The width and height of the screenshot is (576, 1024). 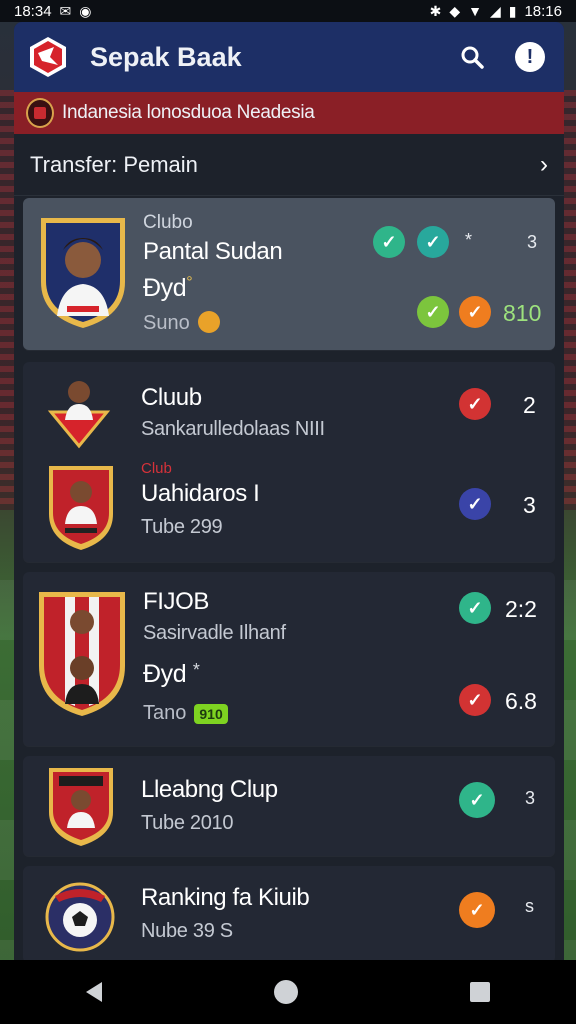 What do you see at coordinates (200, 493) in the screenshot?
I see `club-title: Uahidaros I` at bounding box center [200, 493].